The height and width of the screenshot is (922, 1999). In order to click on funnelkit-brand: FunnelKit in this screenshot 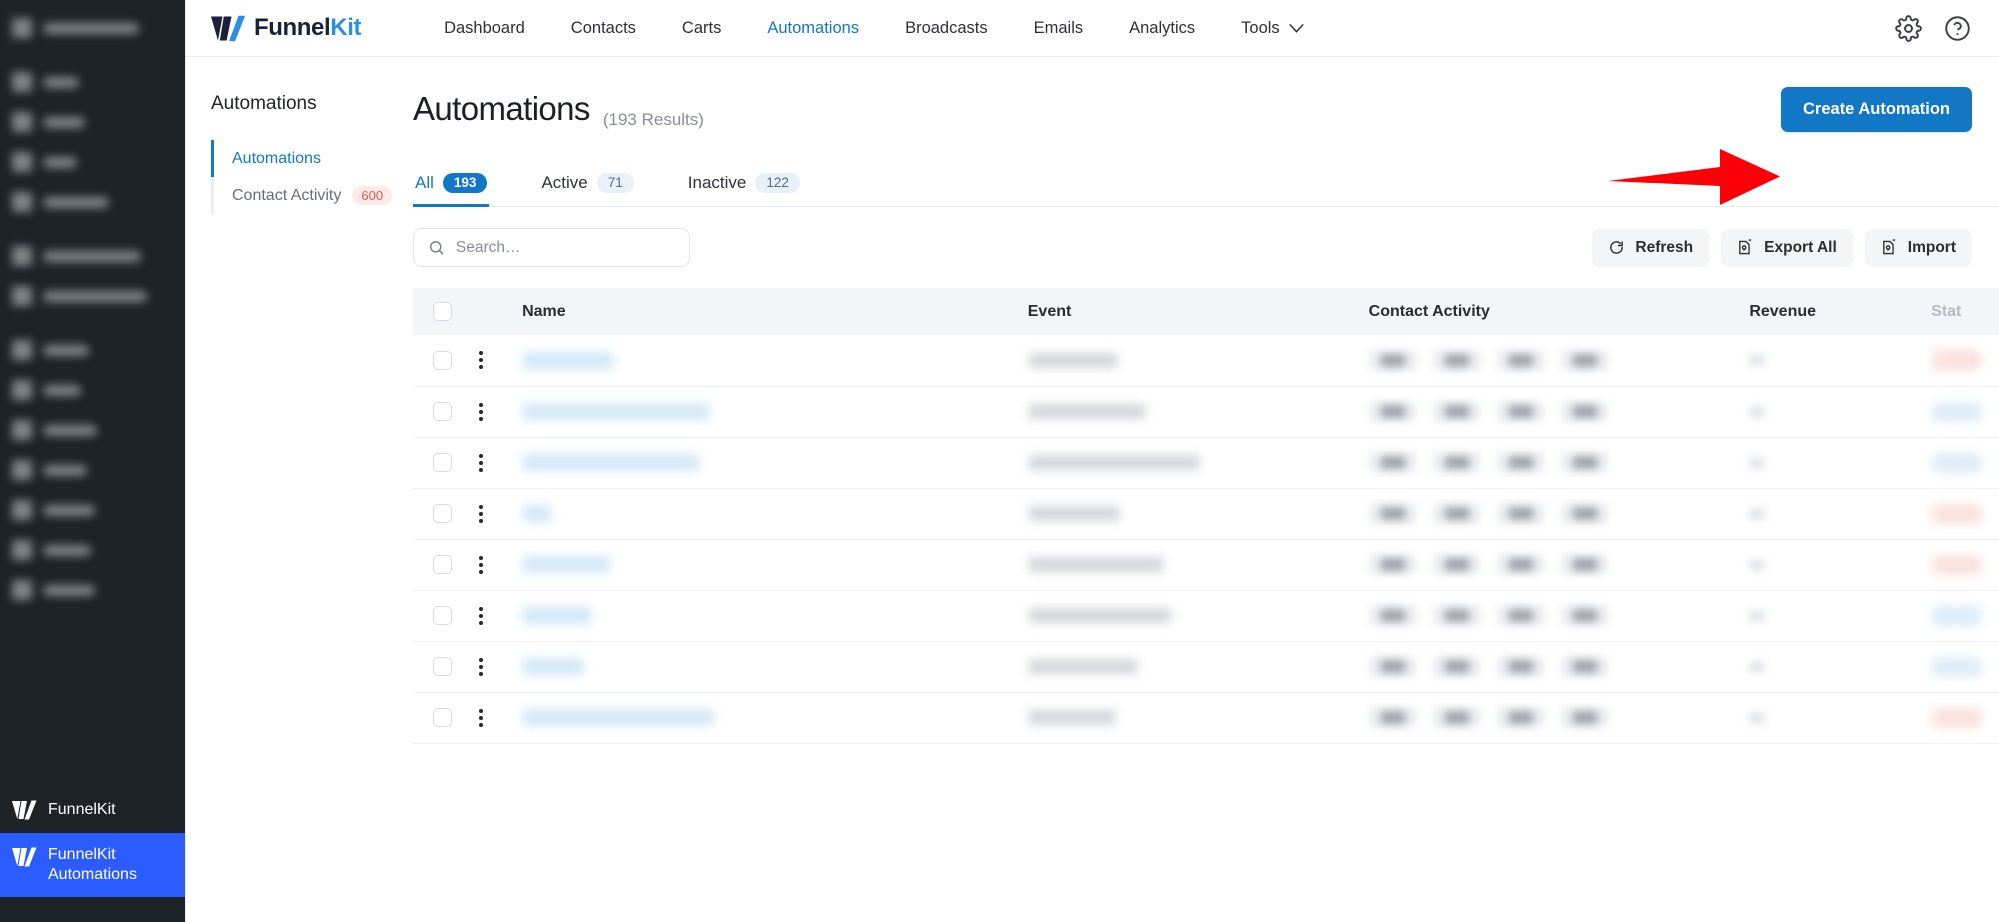, I will do `click(285, 28)`.